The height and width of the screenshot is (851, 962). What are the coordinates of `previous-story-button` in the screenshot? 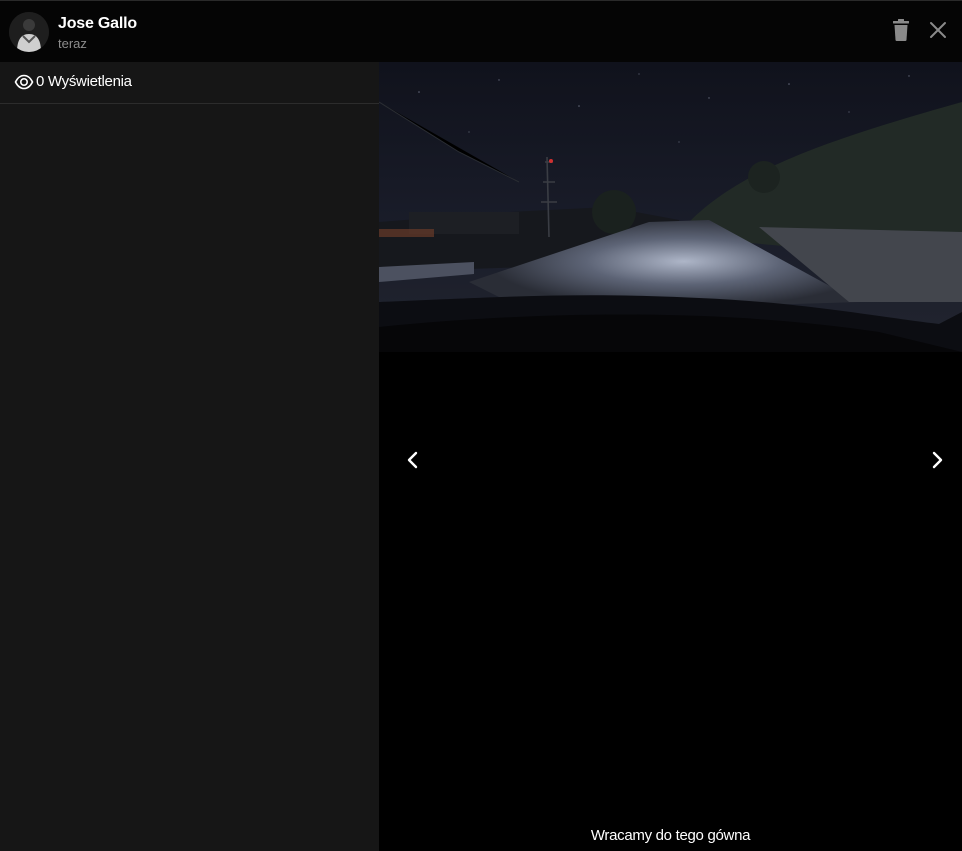 It's located at (413, 460).